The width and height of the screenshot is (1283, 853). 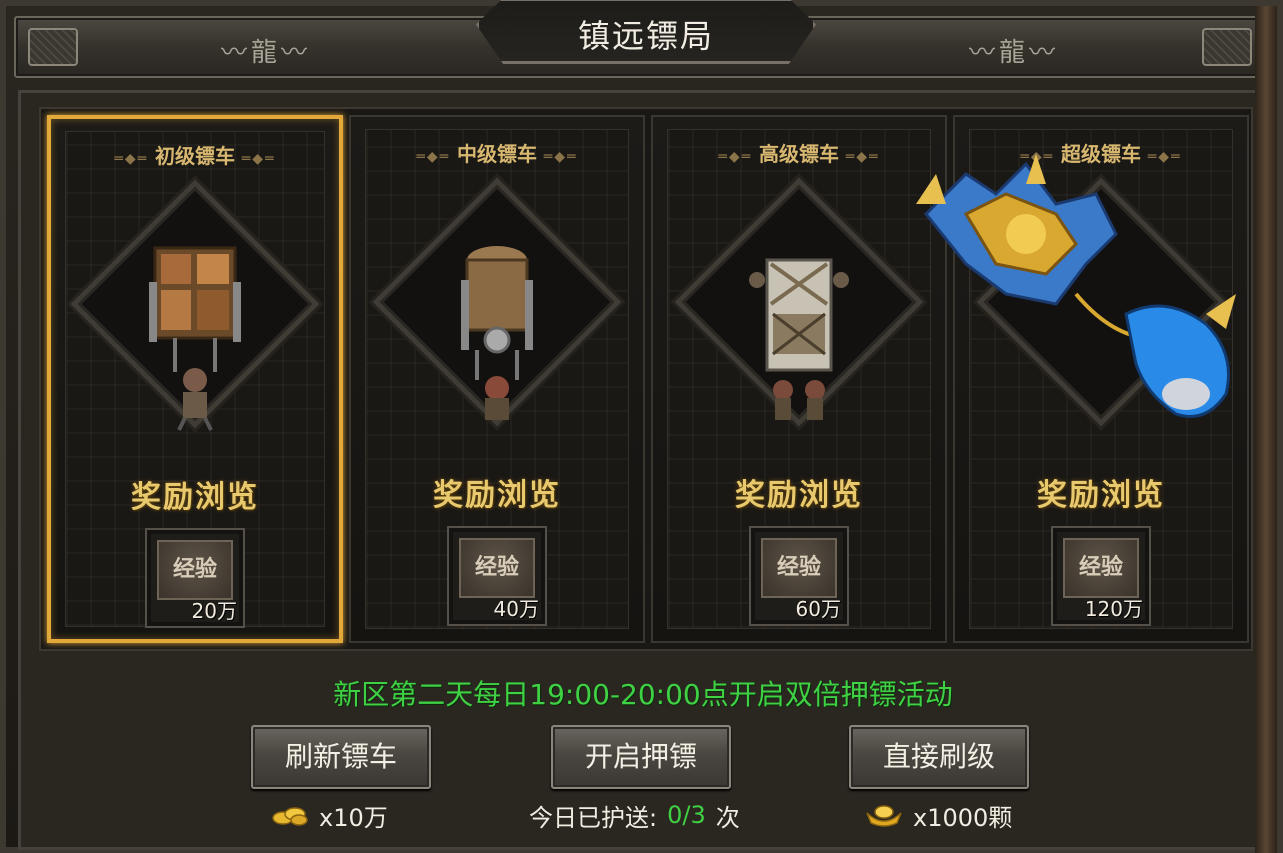 What do you see at coordinates (214, 611) in the screenshot?
I see `reward-amount: 20万` at bounding box center [214, 611].